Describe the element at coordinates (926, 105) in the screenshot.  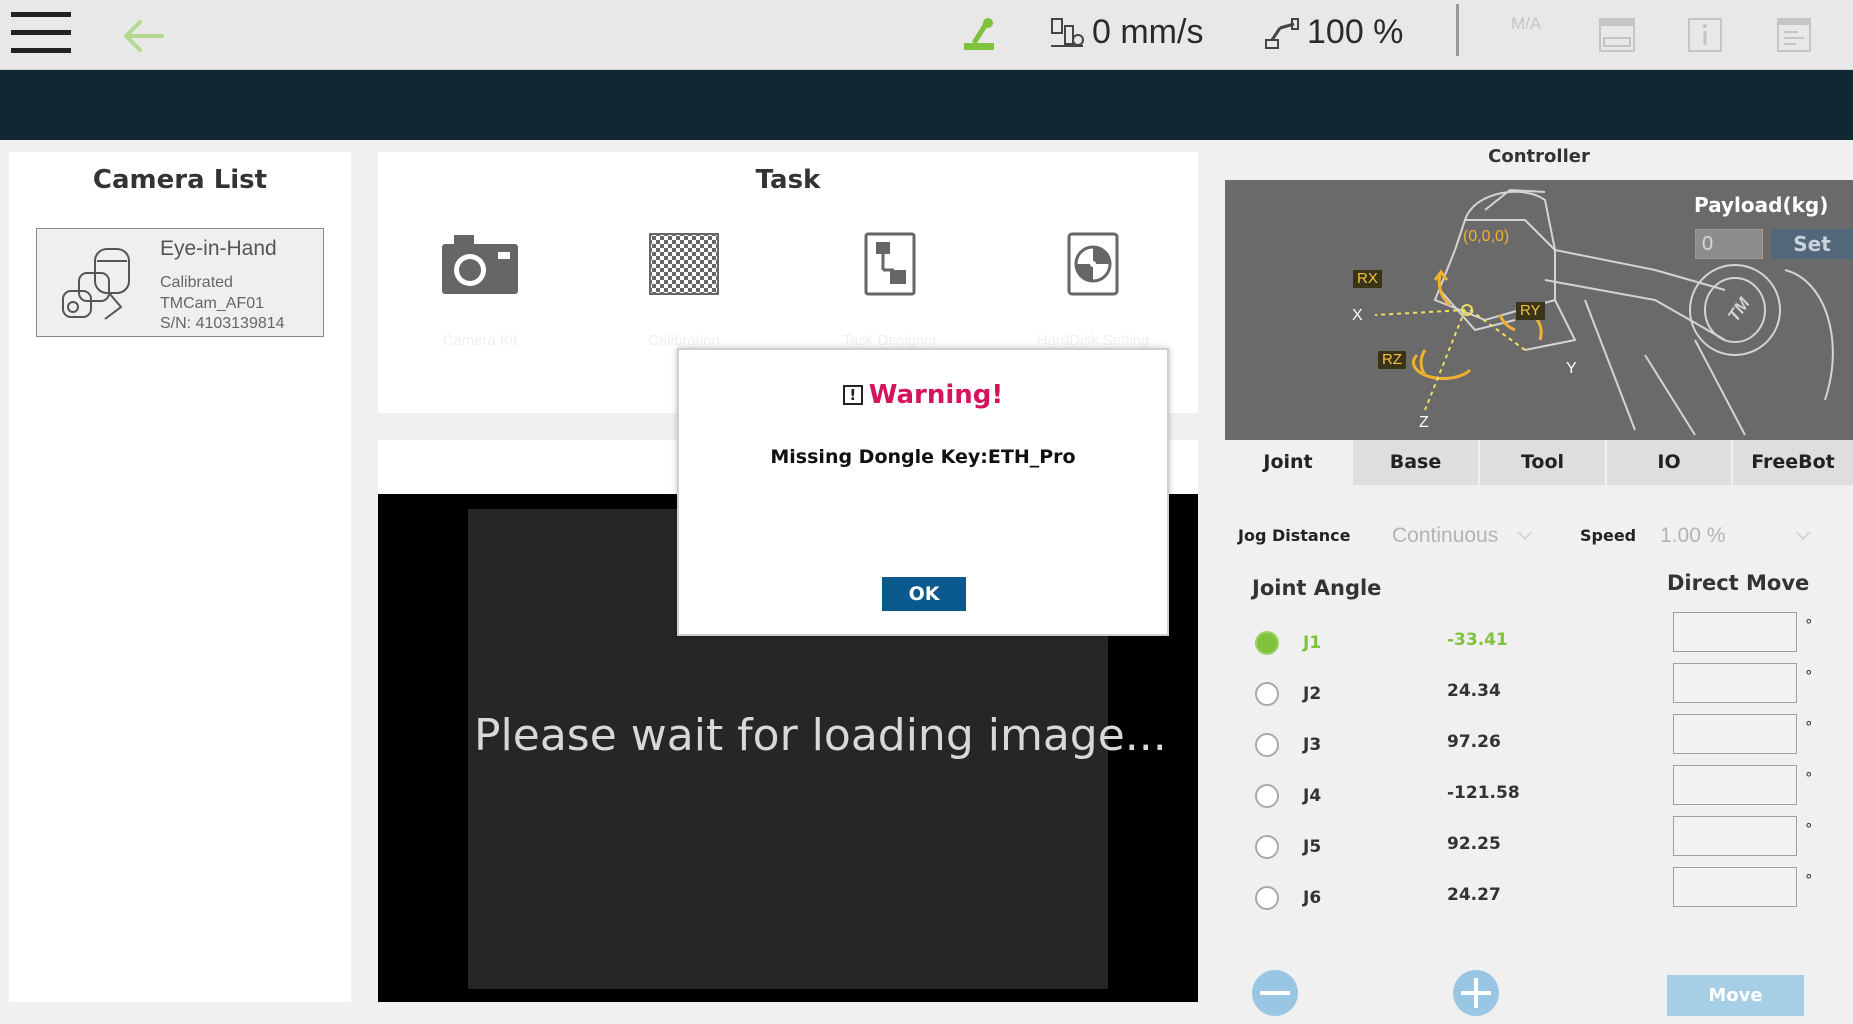
I see `header-band` at that location.